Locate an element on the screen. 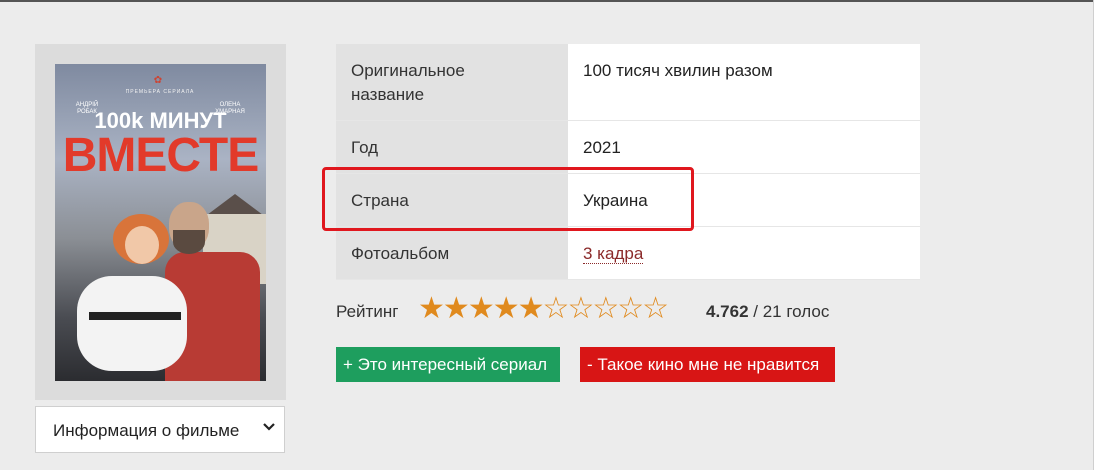 Image resolution: width=1094 pixels, height=470 pixels. details-row: Год 2021 is located at coordinates (628, 146).